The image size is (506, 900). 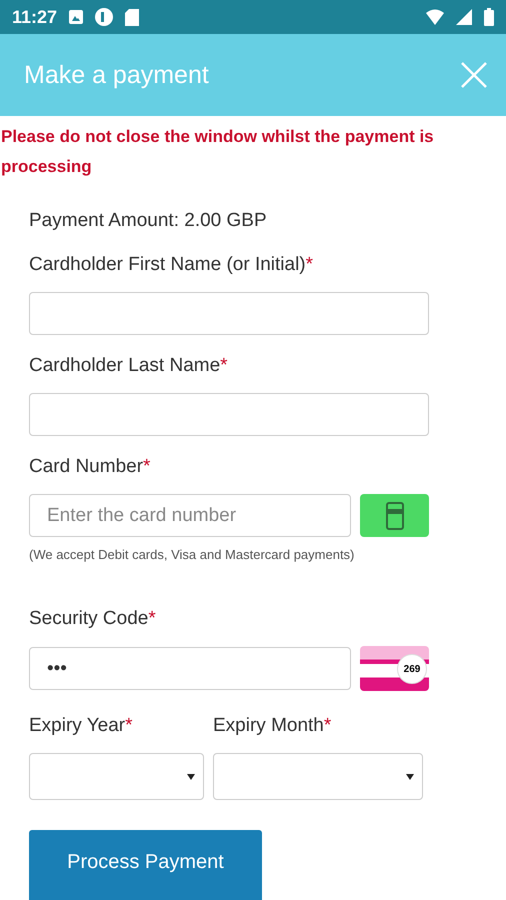 I want to click on field-label: Cardholder Last Name*, so click(x=129, y=366).